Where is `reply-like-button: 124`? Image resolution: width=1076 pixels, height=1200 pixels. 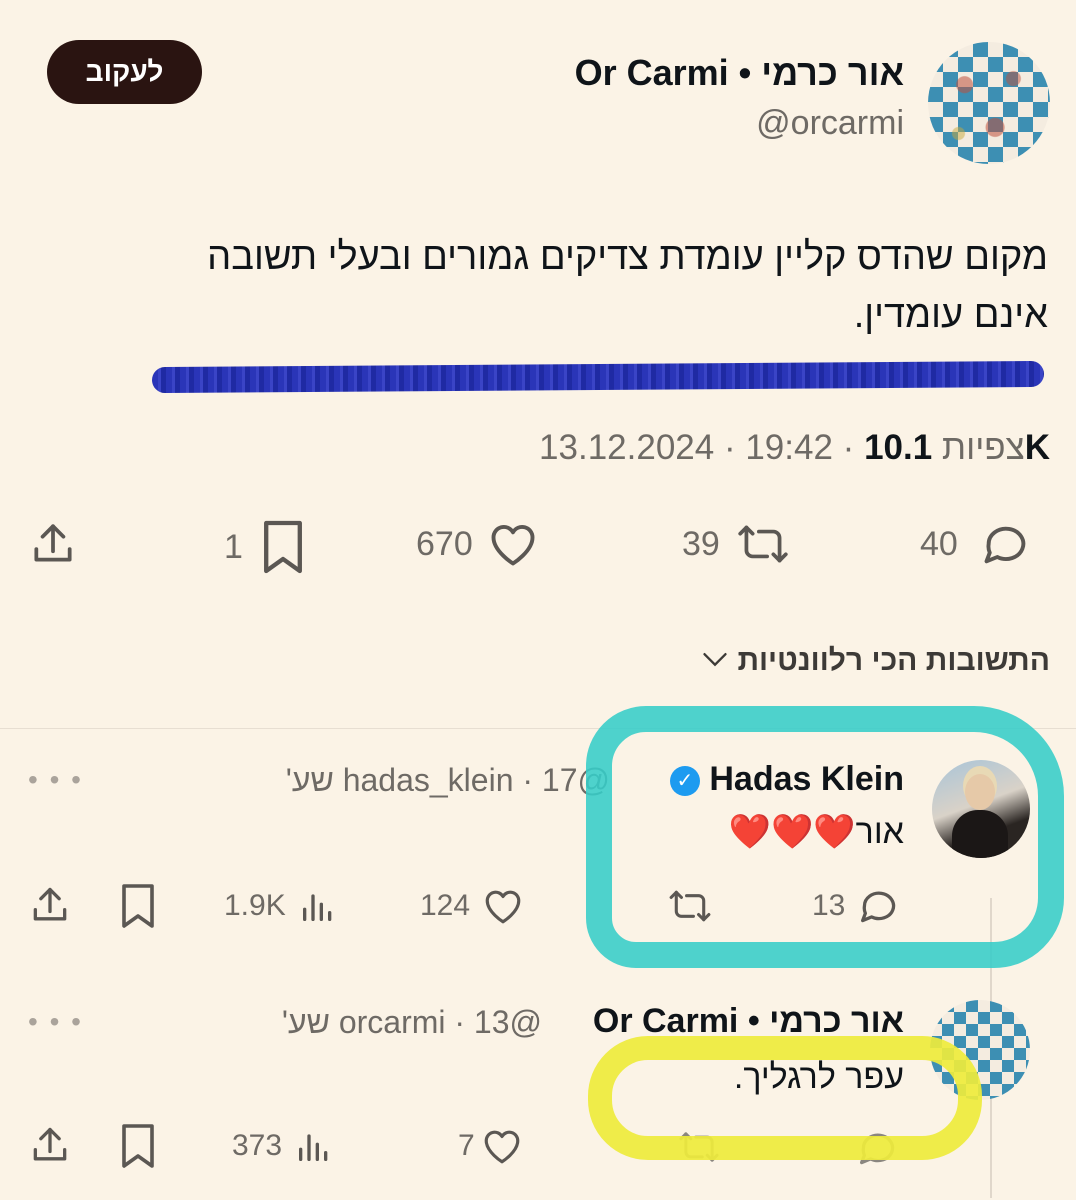
reply-like-button: 124 is located at coordinates (472, 906).